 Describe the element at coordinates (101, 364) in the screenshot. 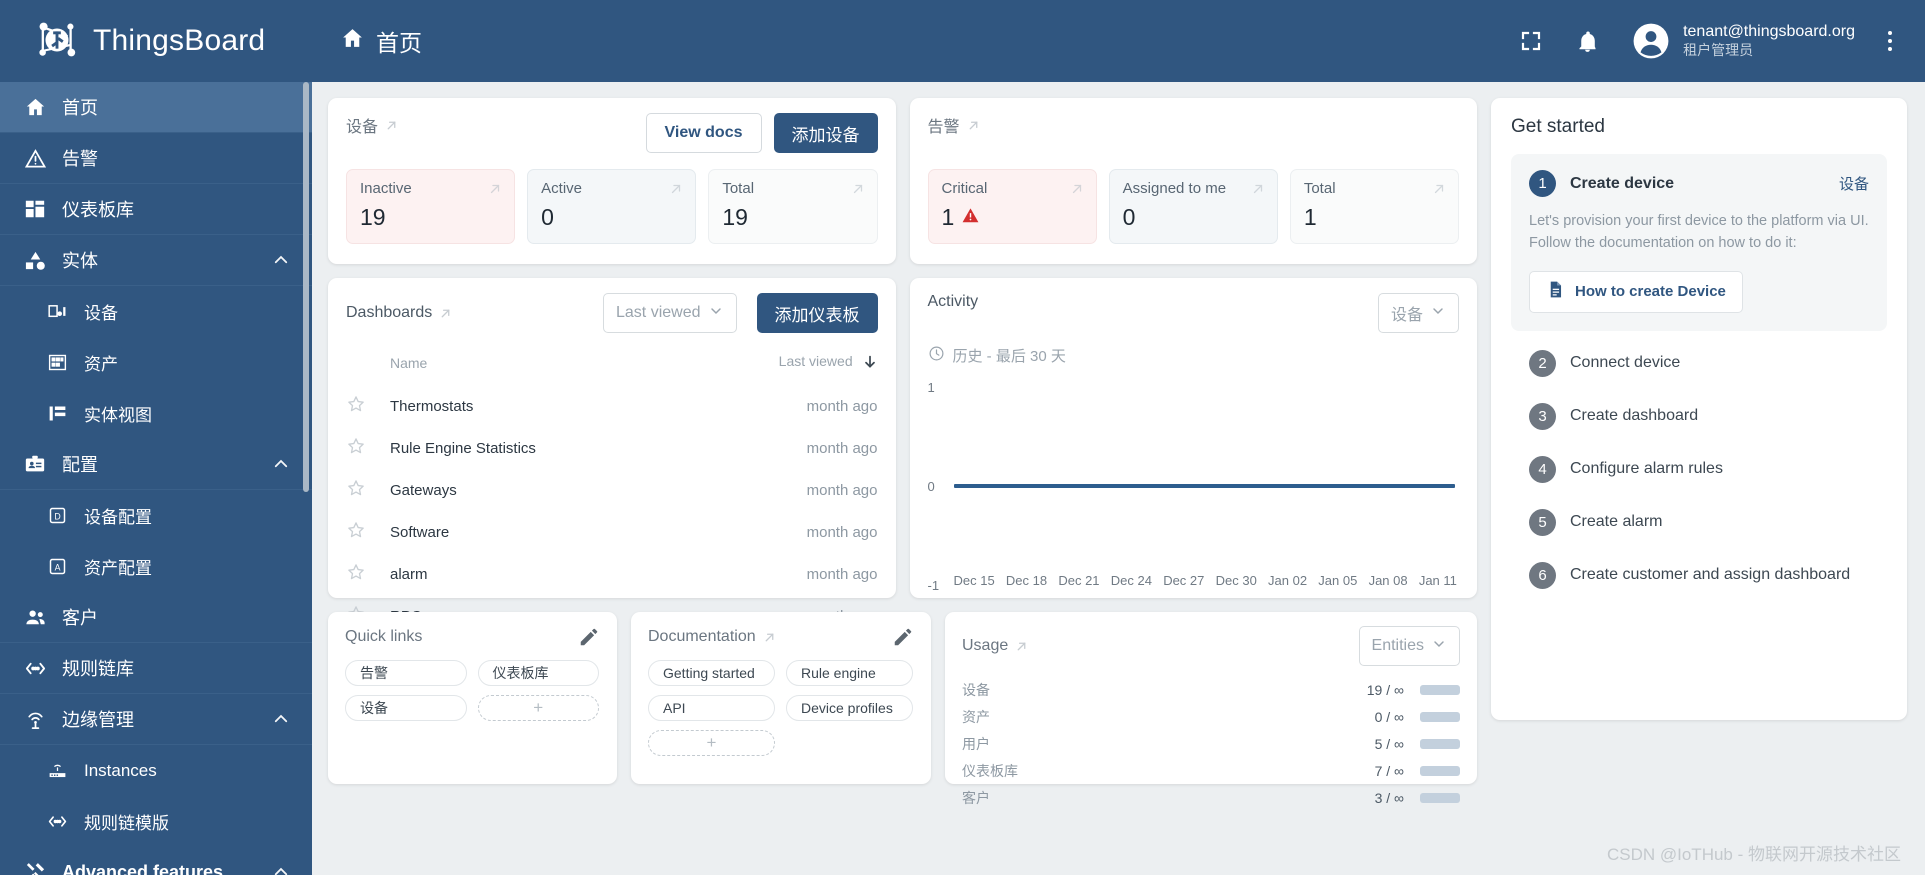

I see `sidebar-item-label: 资产` at that location.